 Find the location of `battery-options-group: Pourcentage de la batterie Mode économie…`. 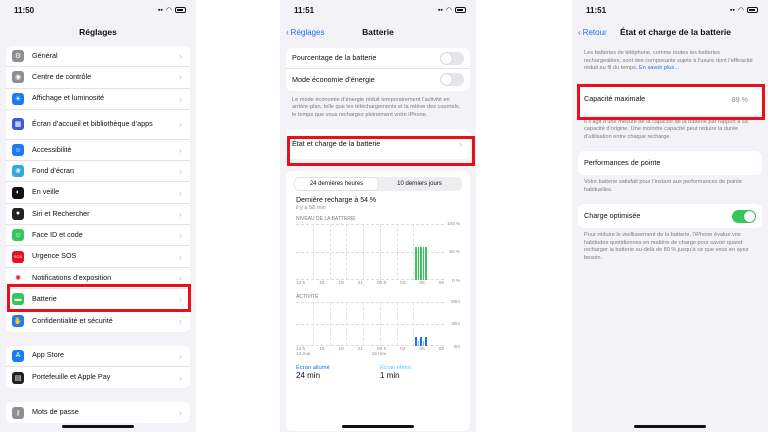

battery-options-group: Pourcentage de la batterie Mode économie… is located at coordinates (378, 69).